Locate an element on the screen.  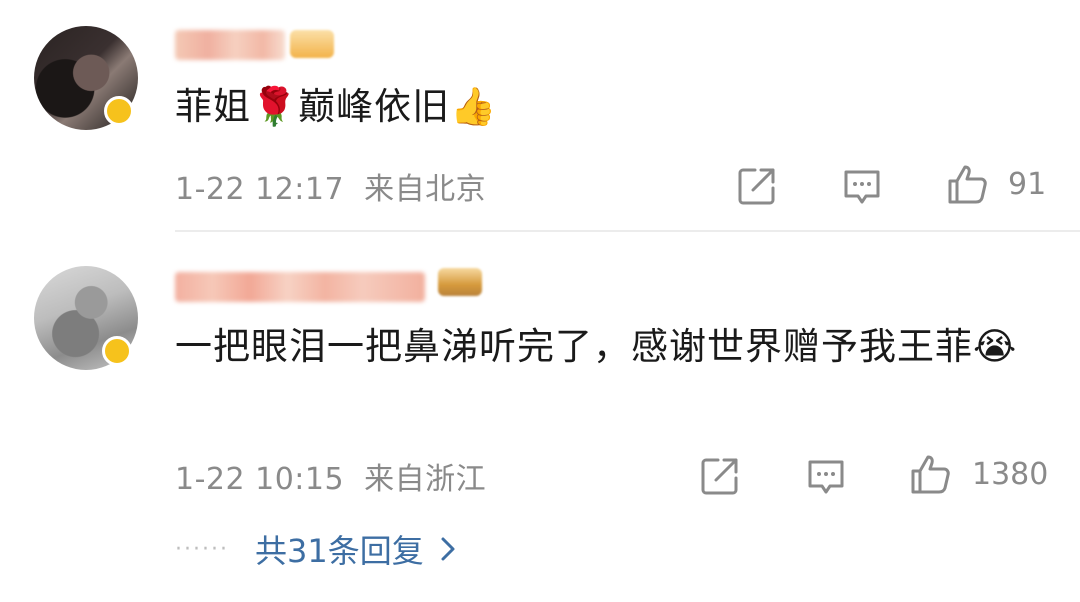
like-count: 91 is located at coordinates (1027, 184).